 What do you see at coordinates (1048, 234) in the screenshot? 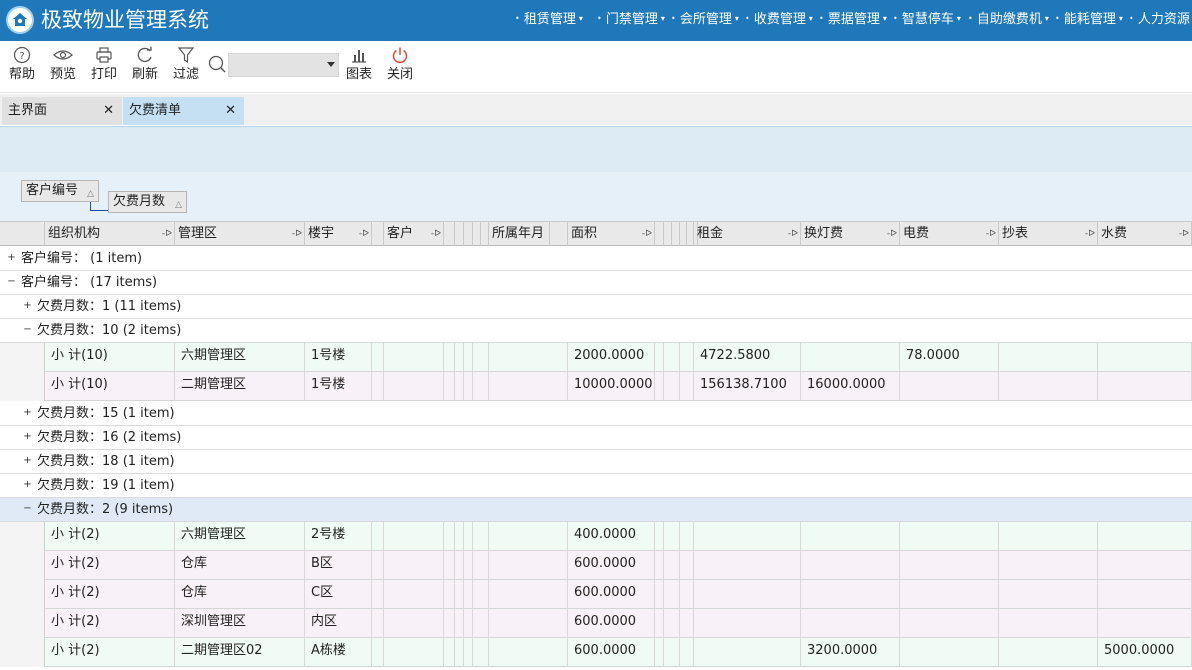
I see `col-meter: 抄表 -ᐅ` at bounding box center [1048, 234].